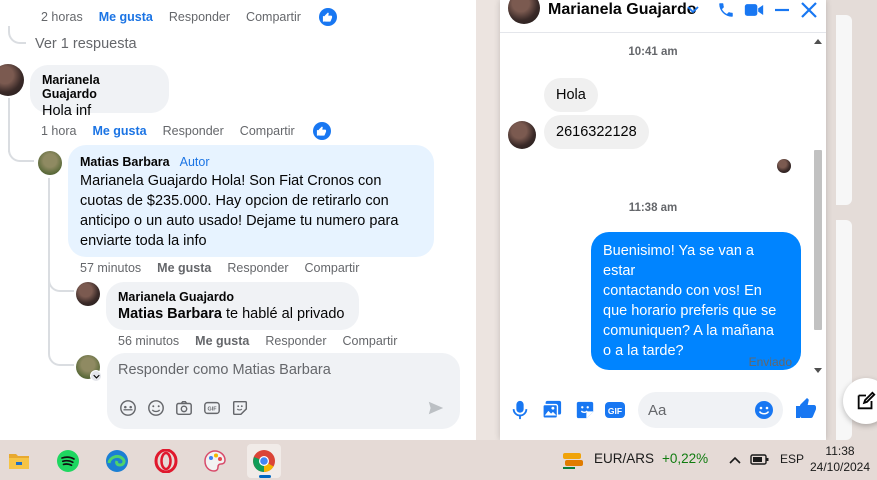  Describe the element at coordinates (622, 10) in the screenshot. I see `contact-name: Marianela Guajardo` at that location.